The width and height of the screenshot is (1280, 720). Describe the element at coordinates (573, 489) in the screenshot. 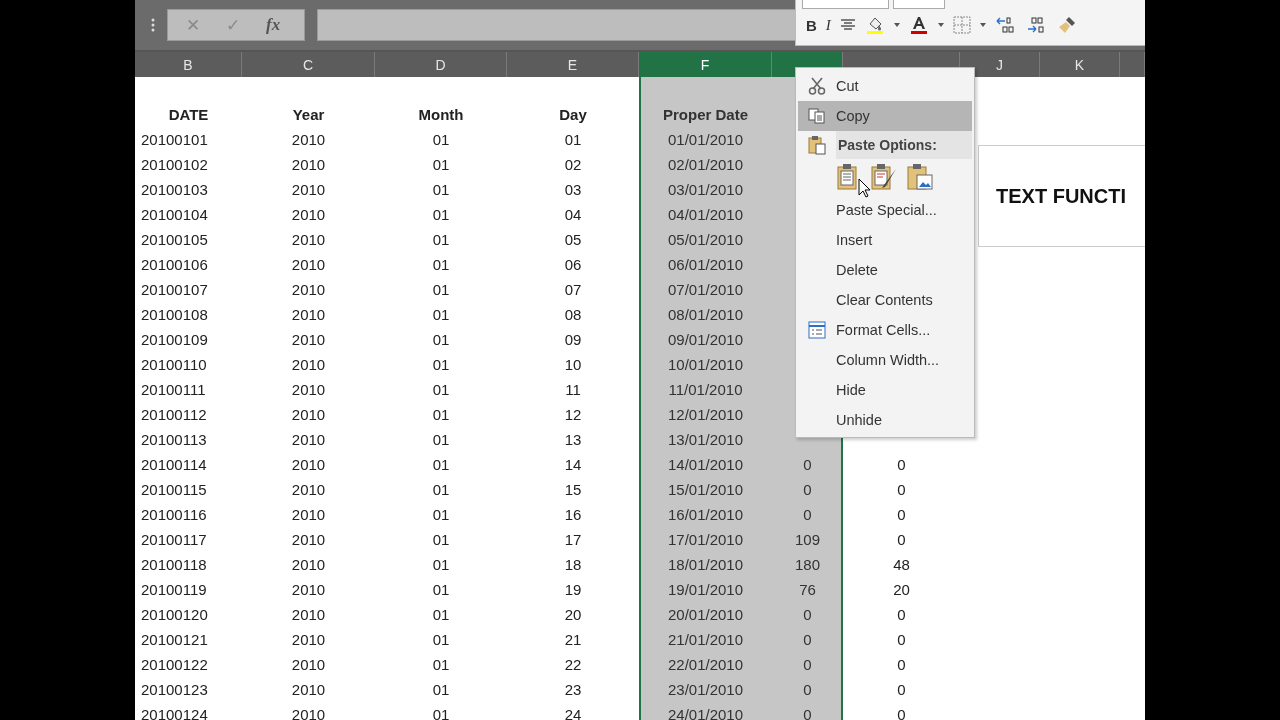

I see `table-cell: 15` at that location.